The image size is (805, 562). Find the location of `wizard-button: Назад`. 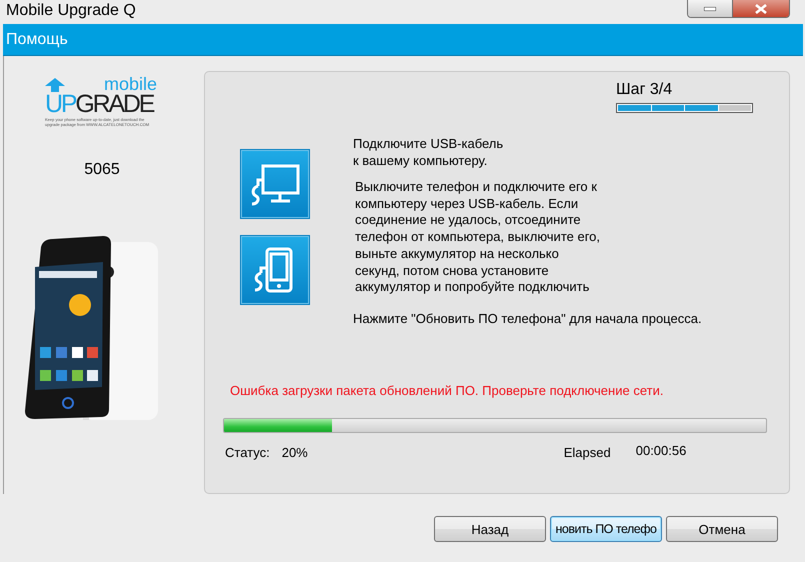

wizard-button: Назад is located at coordinates (490, 529).